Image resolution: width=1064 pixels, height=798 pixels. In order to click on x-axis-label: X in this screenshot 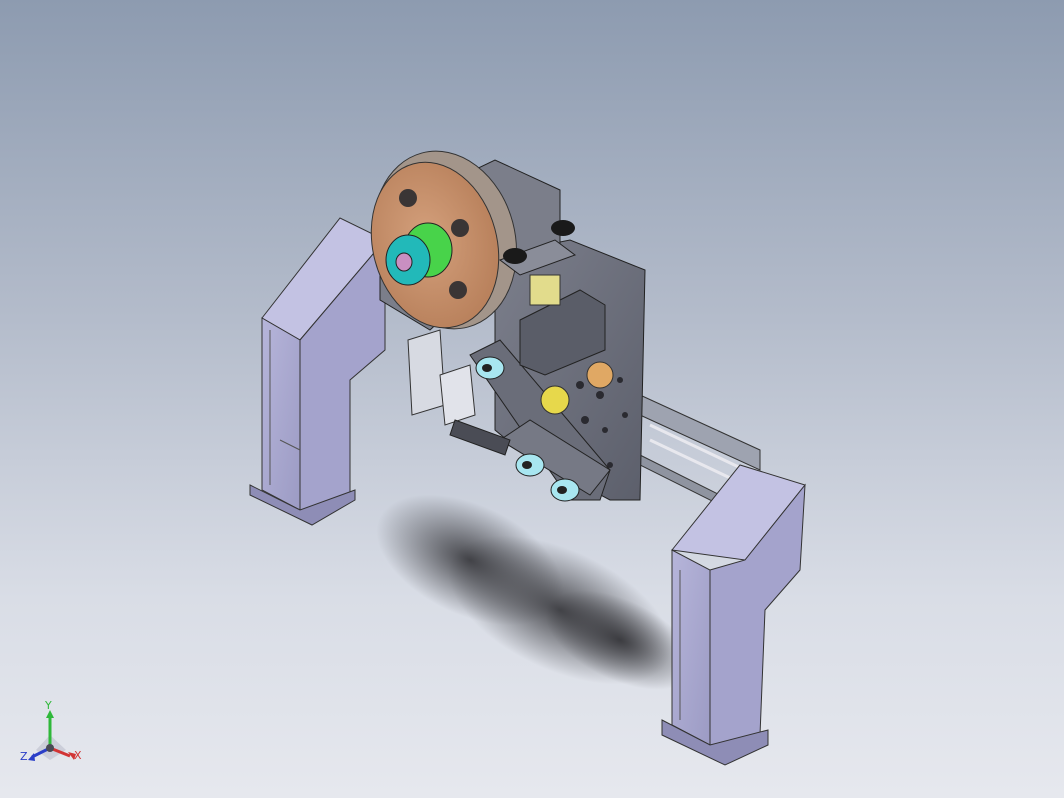, I will do `click(78, 755)`.